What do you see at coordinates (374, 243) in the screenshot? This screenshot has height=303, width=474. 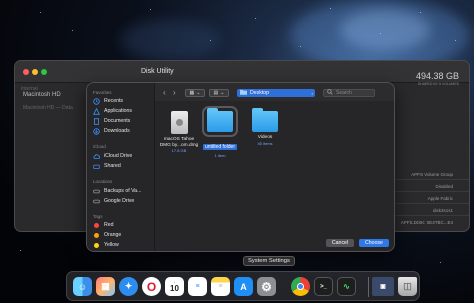 I see `choose-button: Choose` at bounding box center [374, 243].